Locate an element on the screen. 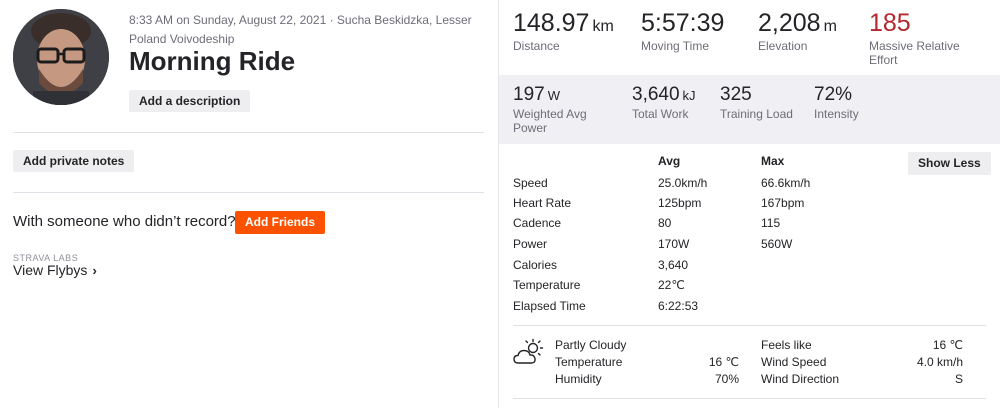  weather-temperature-label: Temperature is located at coordinates (589, 362).